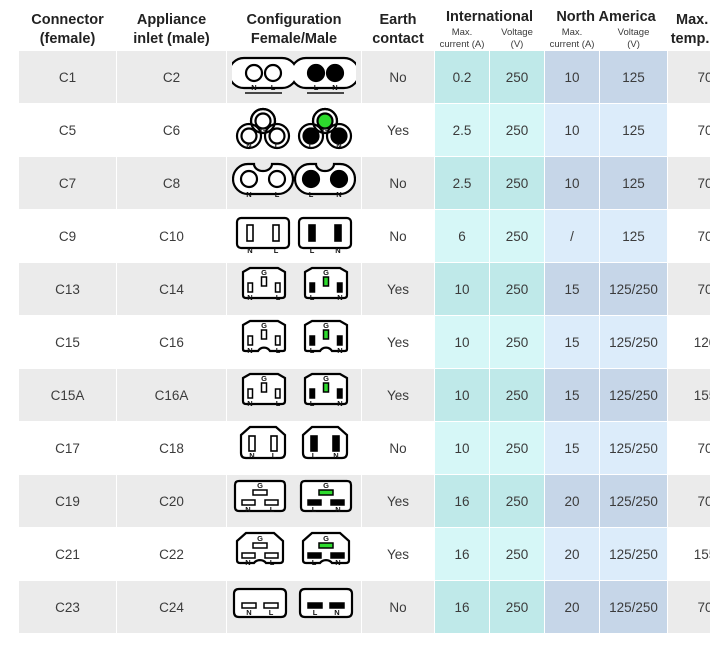 This screenshot has width=710, height=670. What do you see at coordinates (398, 342) in the screenshot?
I see `cell-earth-contact: Yes` at bounding box center [398, 342].